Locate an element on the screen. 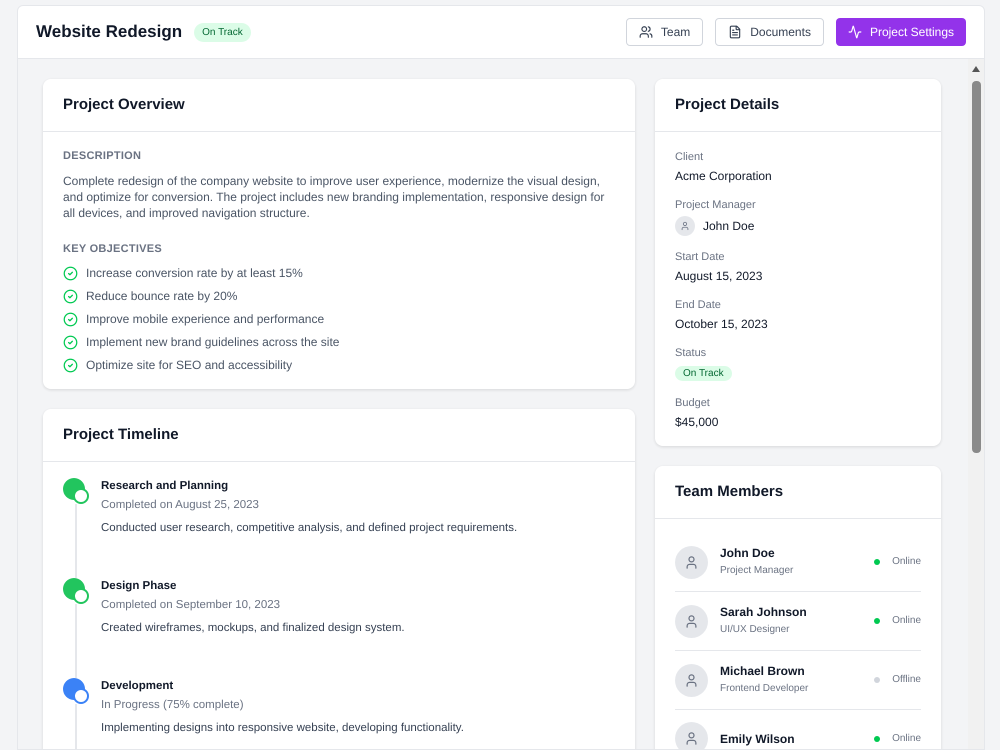 The height and width of the screenshot is (750, 1000). field-value: John Doe is located at coordinates (728, 226).